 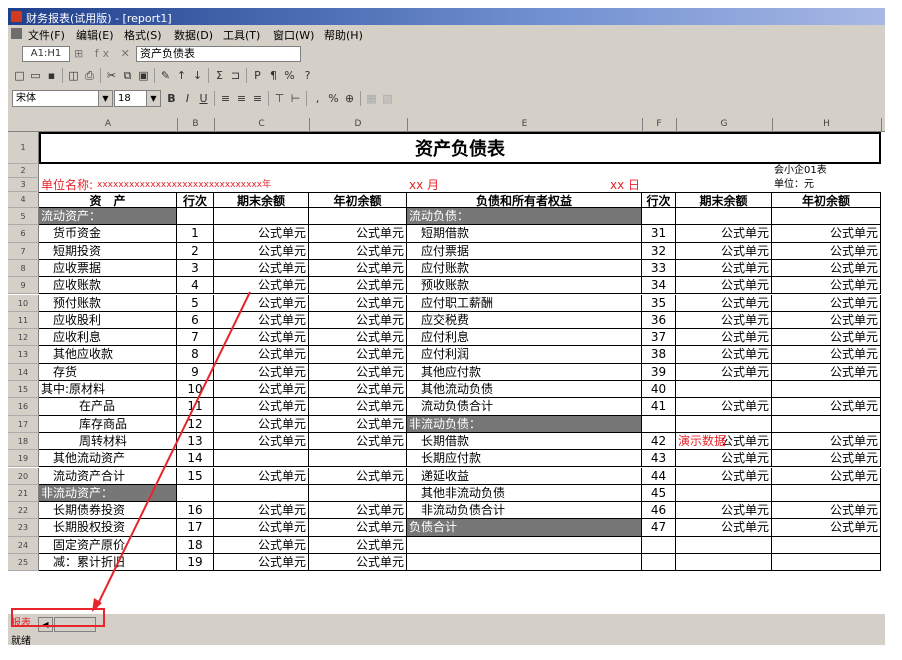 What do you see at coordinates (724, 217) in the screenshot?
I see `cell-g` at bounding box center [724, 217].